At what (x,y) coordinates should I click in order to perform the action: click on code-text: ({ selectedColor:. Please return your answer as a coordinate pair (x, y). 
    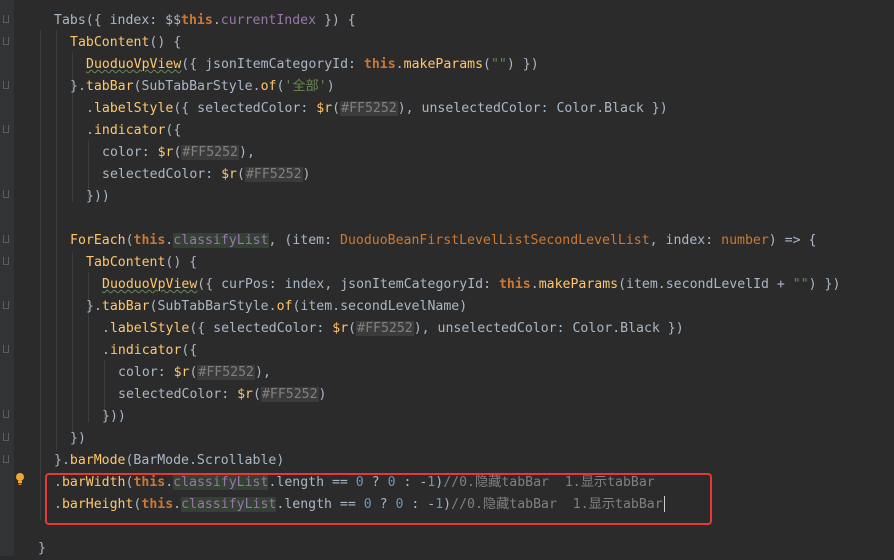
    Looking at the image, I should click on (245, 108).